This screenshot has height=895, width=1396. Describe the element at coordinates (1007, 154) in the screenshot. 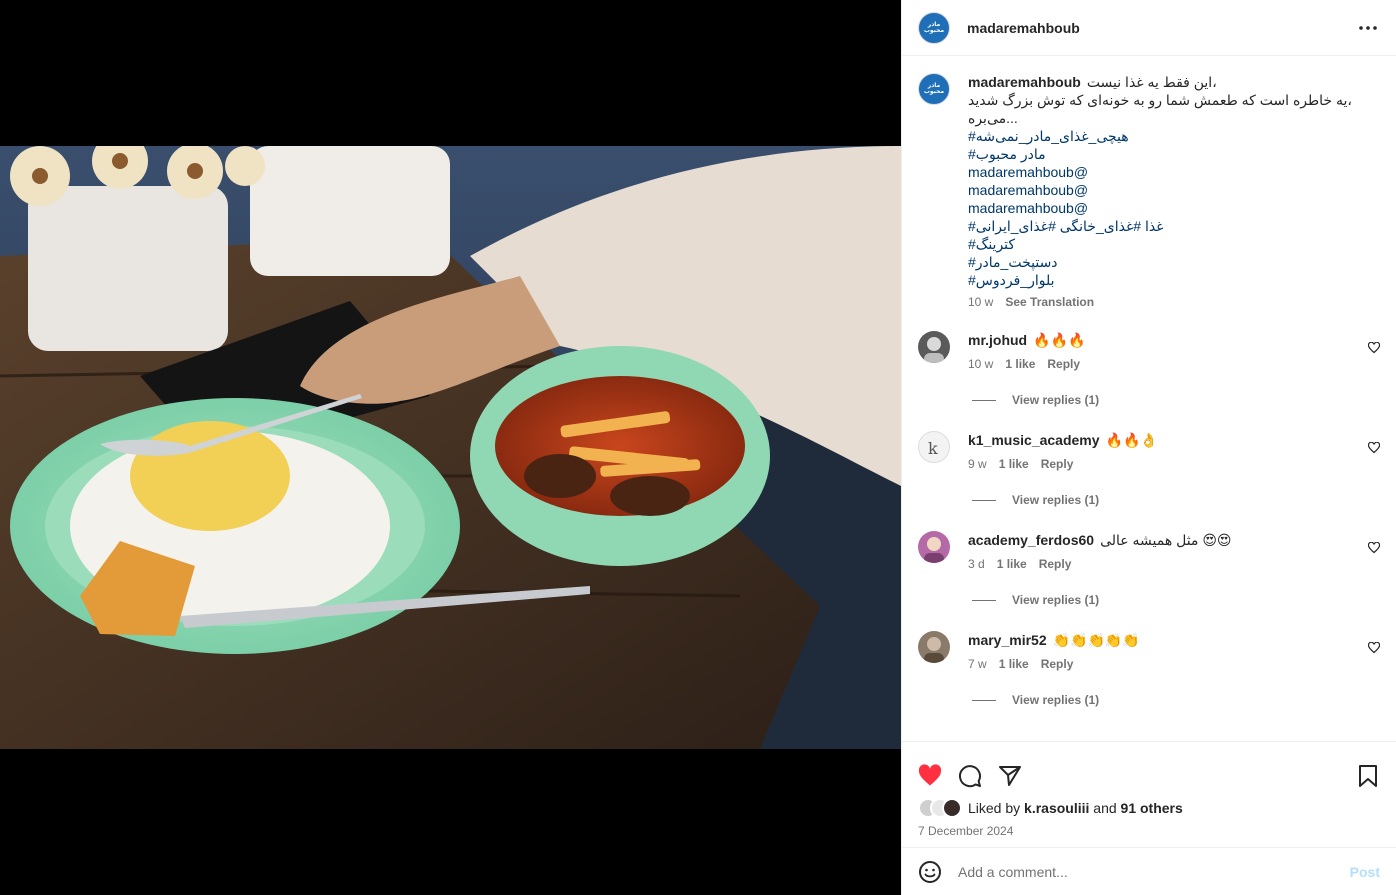

I see `hashtag-link: #مادر محبوب` at that location.